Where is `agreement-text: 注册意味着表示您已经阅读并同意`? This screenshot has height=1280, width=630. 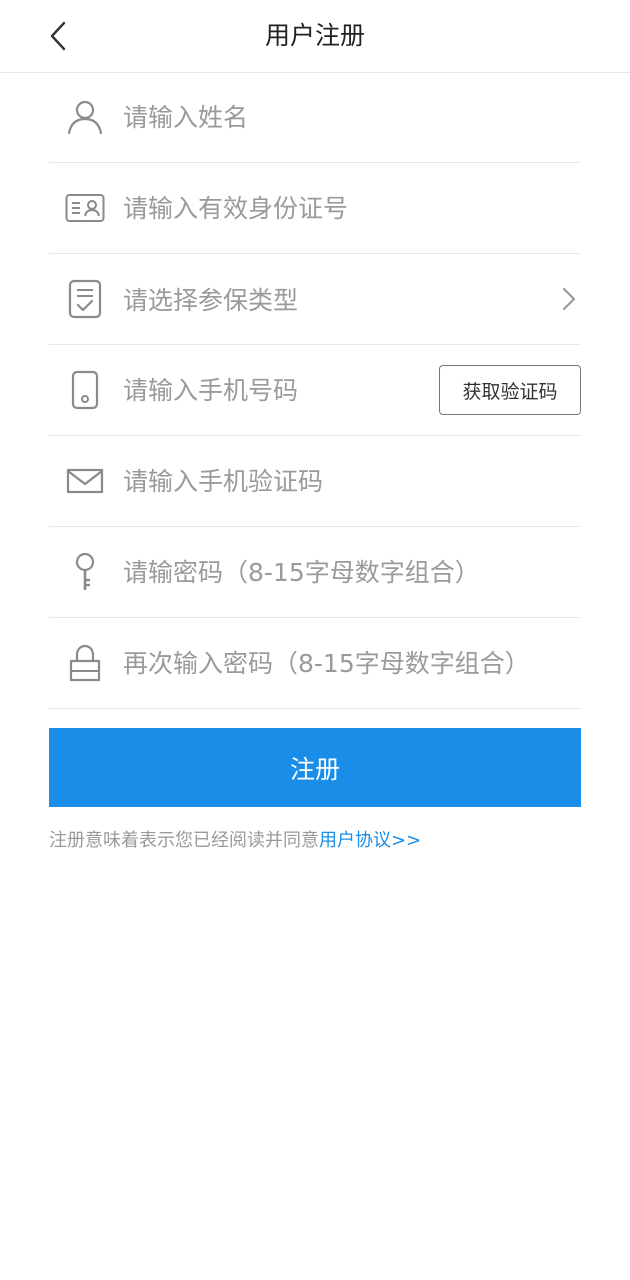 agreement-text: 注册意味着表示您已经阅读并同意 is located at coordinates (184, 840).